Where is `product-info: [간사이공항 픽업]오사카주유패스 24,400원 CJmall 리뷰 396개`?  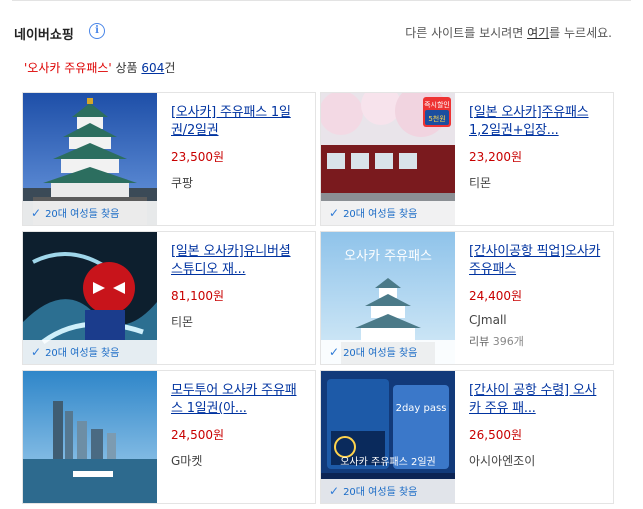 product-info: [간사이공항 픽업]오사카주유패스 24,400원 CJmall 리뷰 396개 is located at coordinates (536, 296).